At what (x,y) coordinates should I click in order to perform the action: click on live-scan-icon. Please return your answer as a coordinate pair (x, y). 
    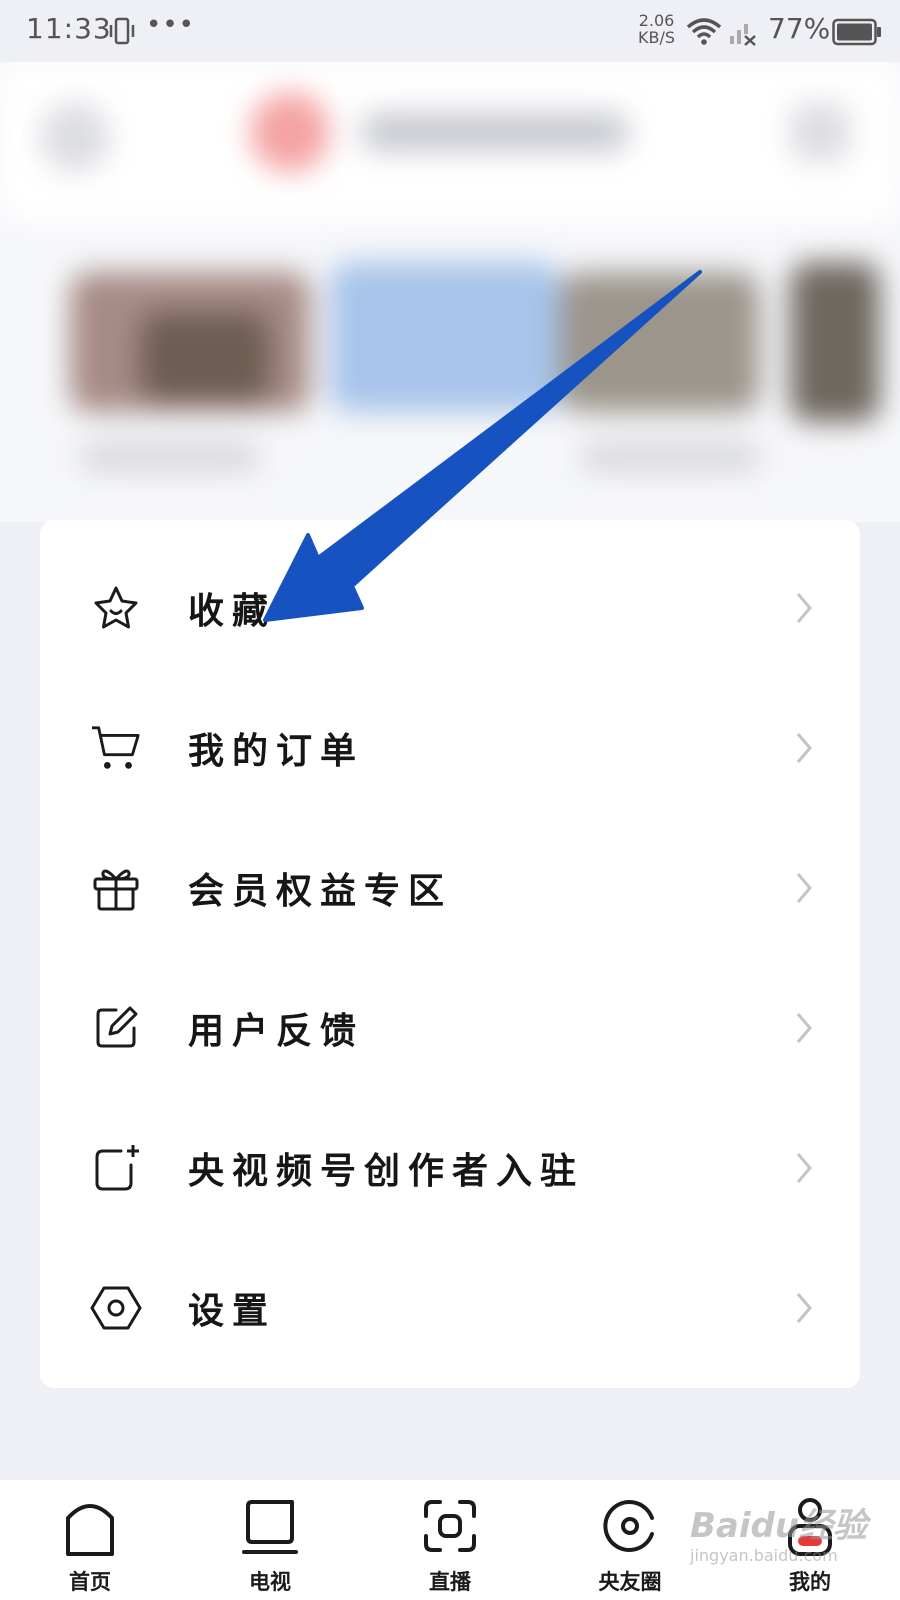
    Looking at the image, I should click on (450, 1526).